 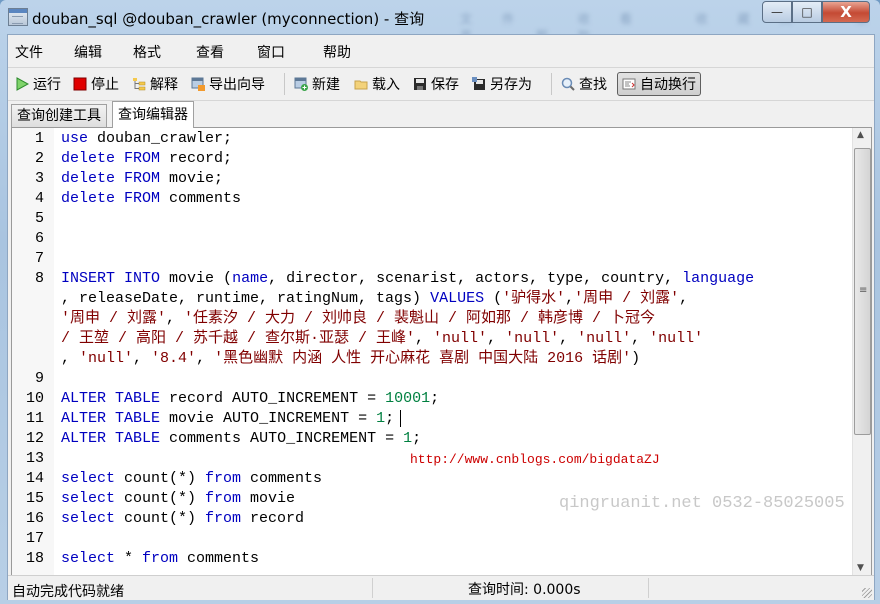 I want to click on token-text: comments AUTO_INCREMENT =, so click(x=282, y=438).